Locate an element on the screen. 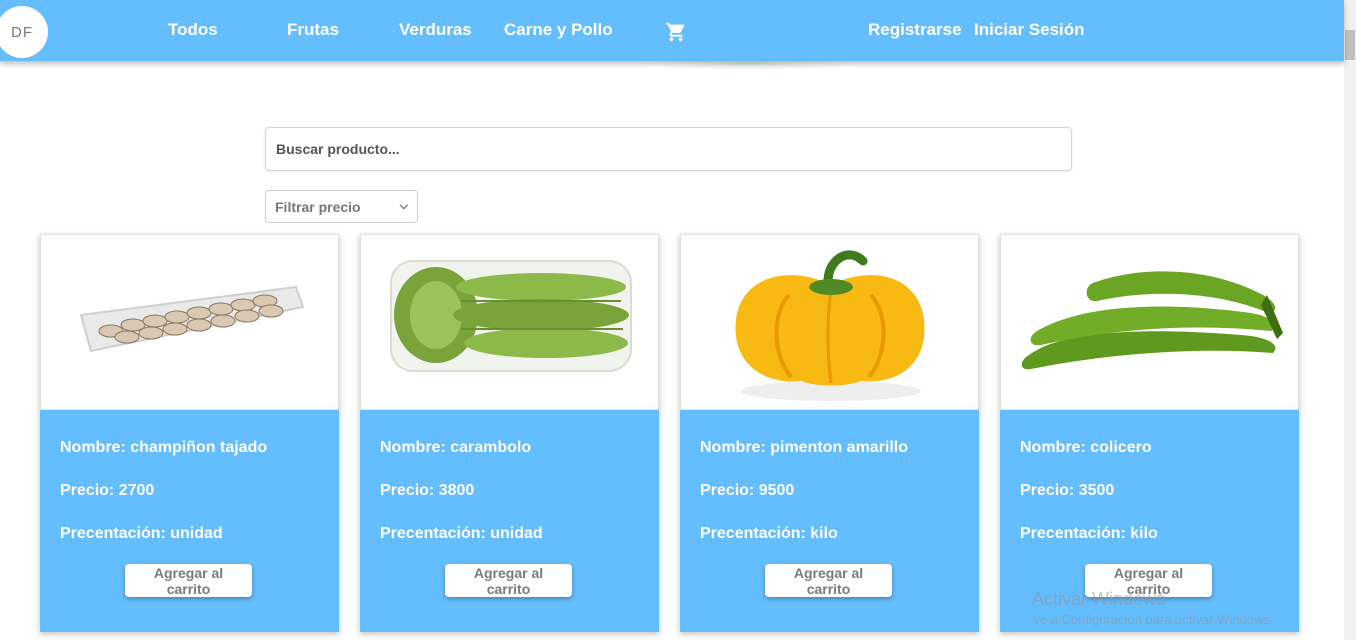 This screenshot has height=640, width=1356. nav-link-carne-y-pollo: Carne y Pollo is located at coordinates (558, 30).